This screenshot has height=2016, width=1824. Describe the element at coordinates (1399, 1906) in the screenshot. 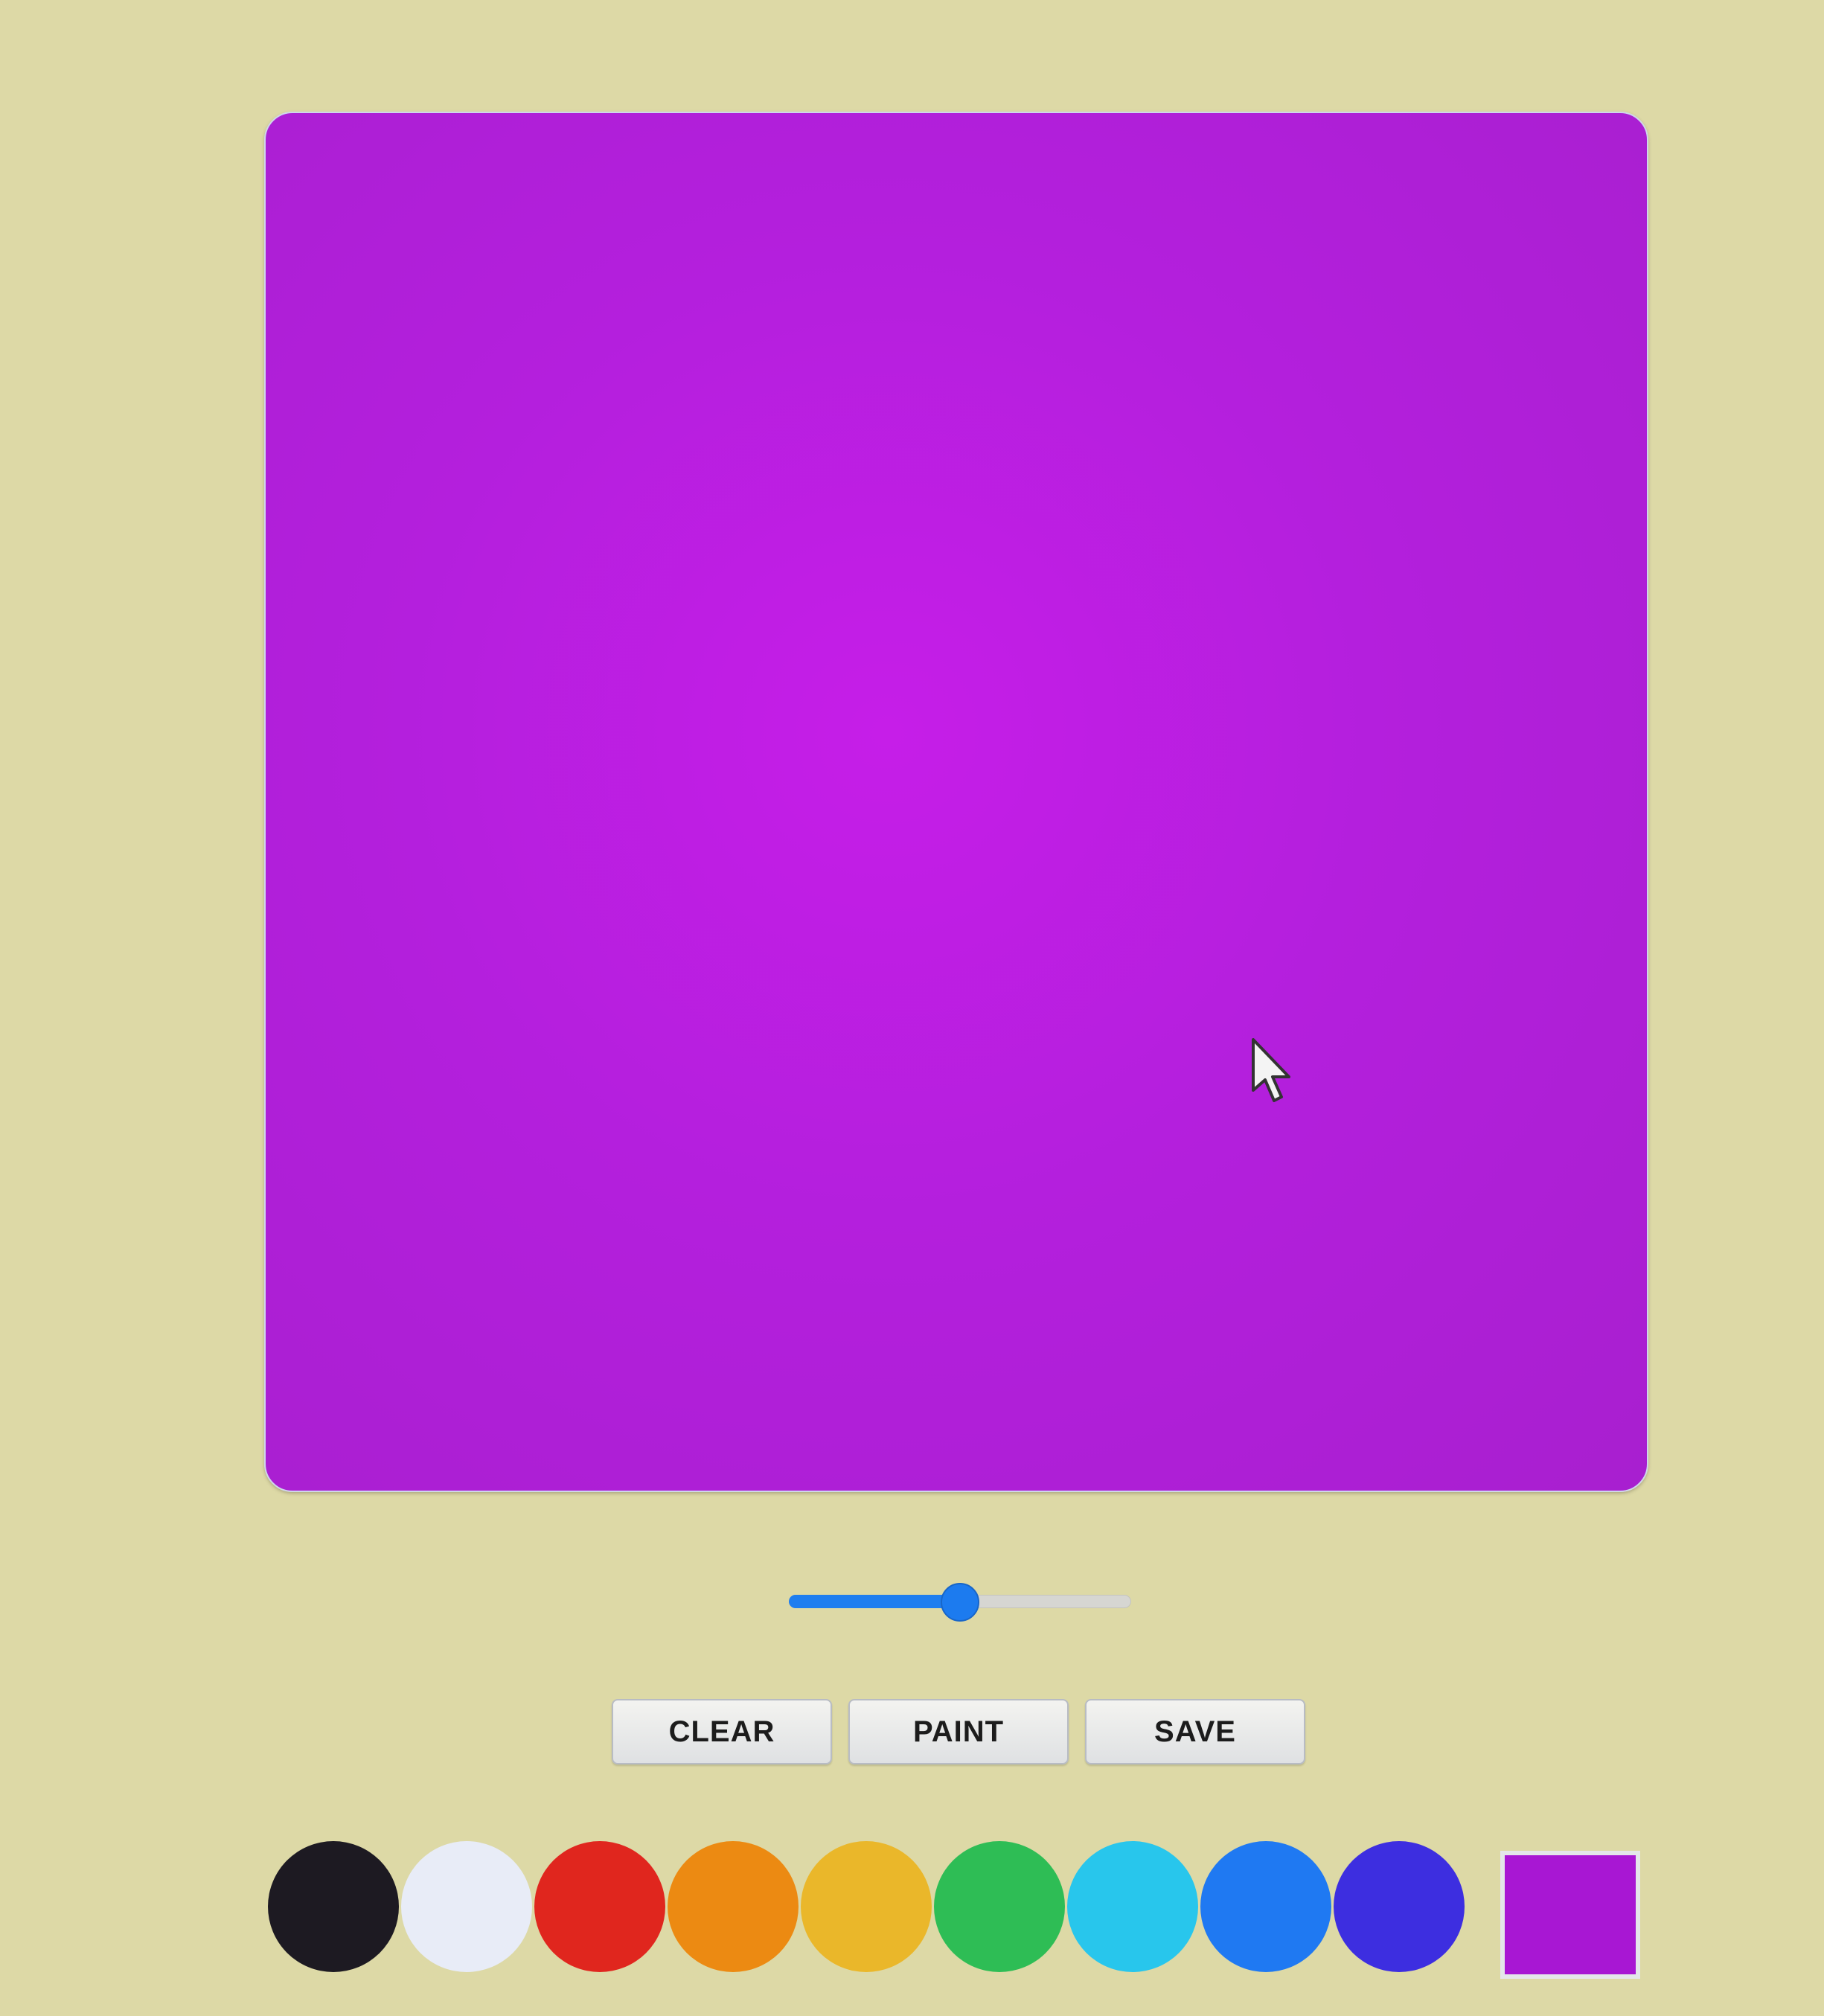

I see `color-swatch-indigo` at that location.